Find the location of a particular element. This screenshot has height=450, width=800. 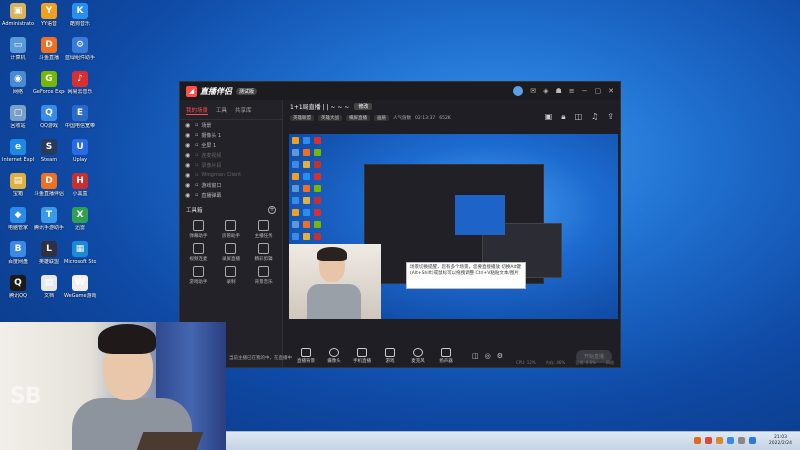

tab-shared: 共享库 is located at coordinates (243, 110).